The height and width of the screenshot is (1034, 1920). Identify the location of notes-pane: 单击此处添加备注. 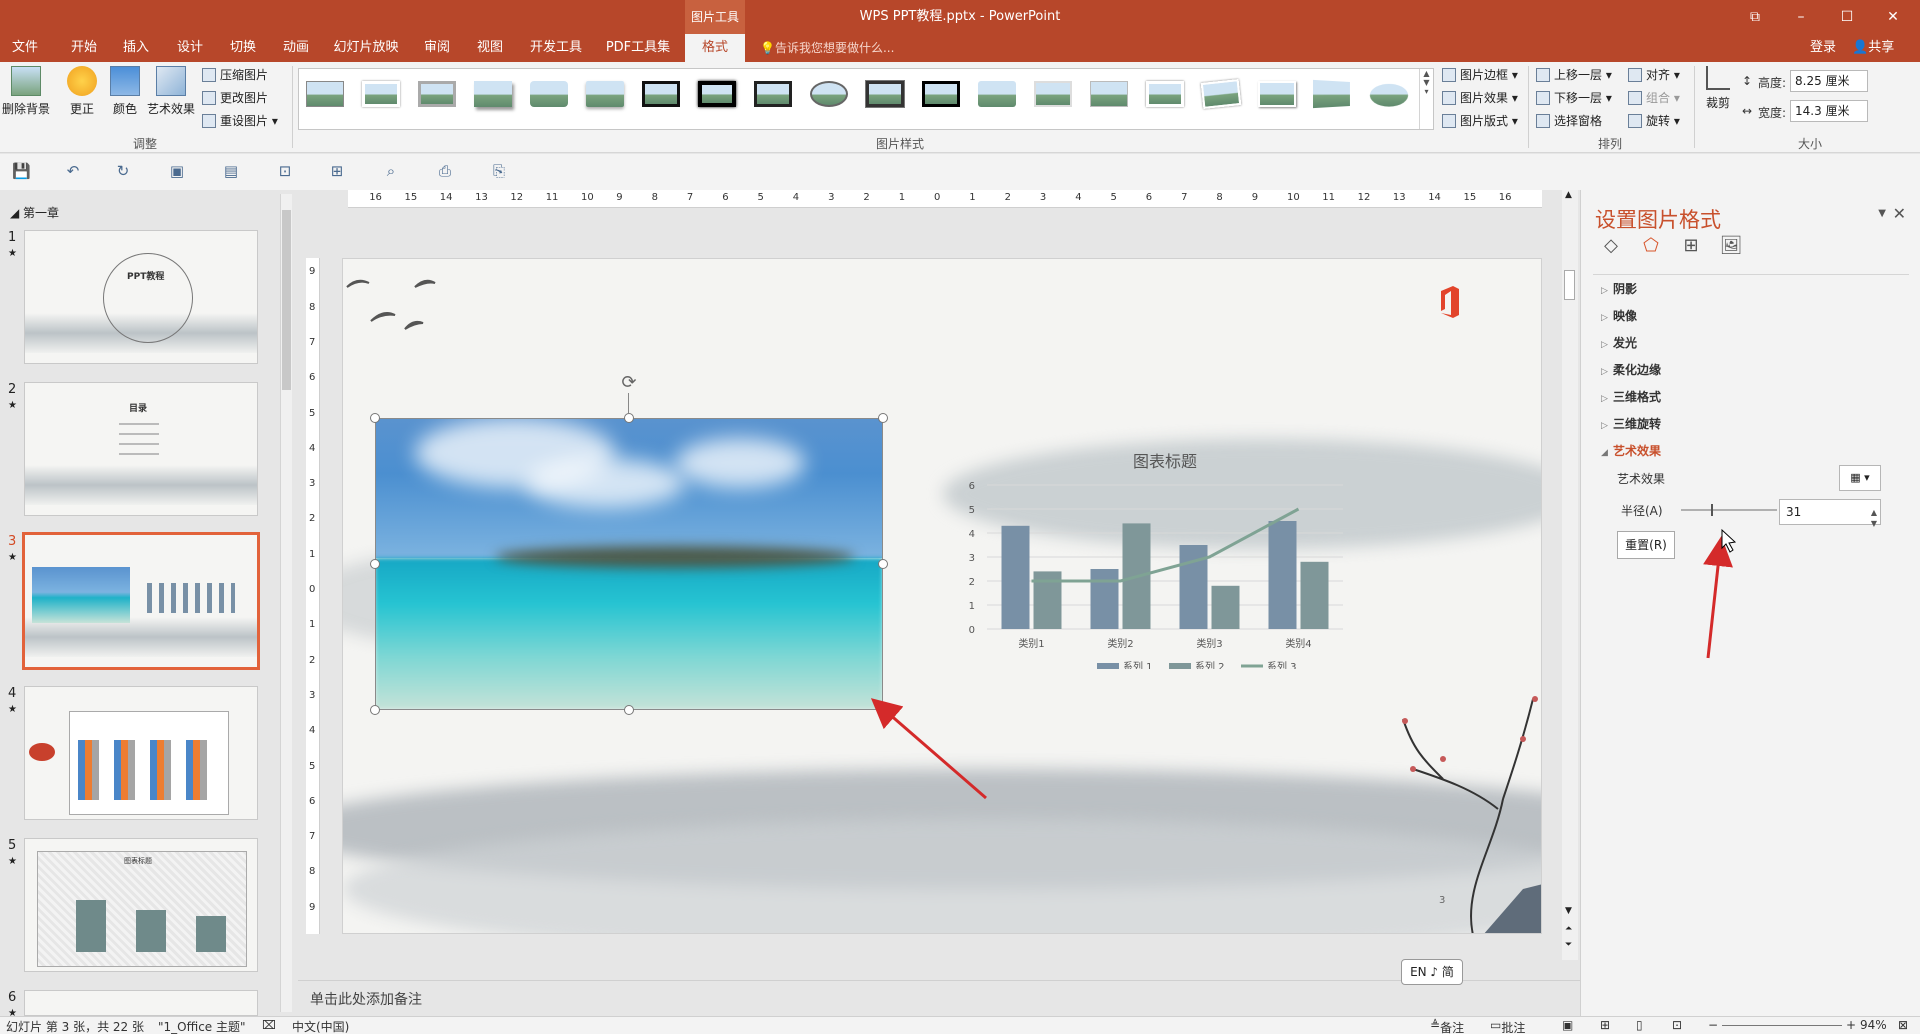
(939, 998).